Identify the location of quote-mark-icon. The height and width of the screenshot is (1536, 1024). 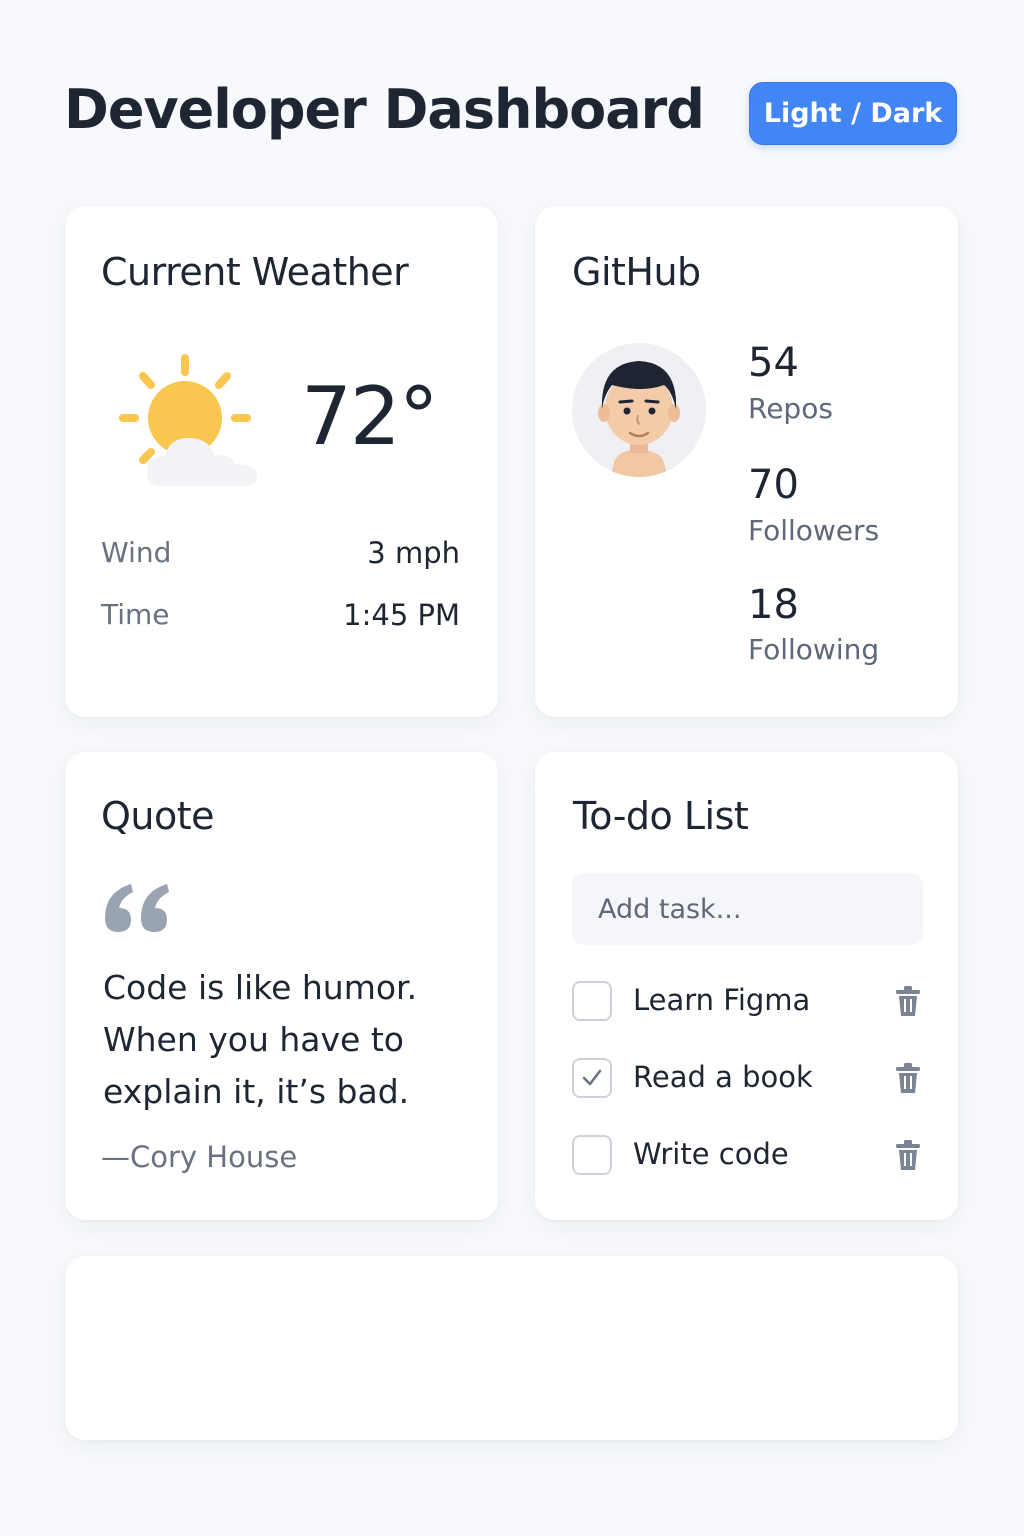
(137, 908).